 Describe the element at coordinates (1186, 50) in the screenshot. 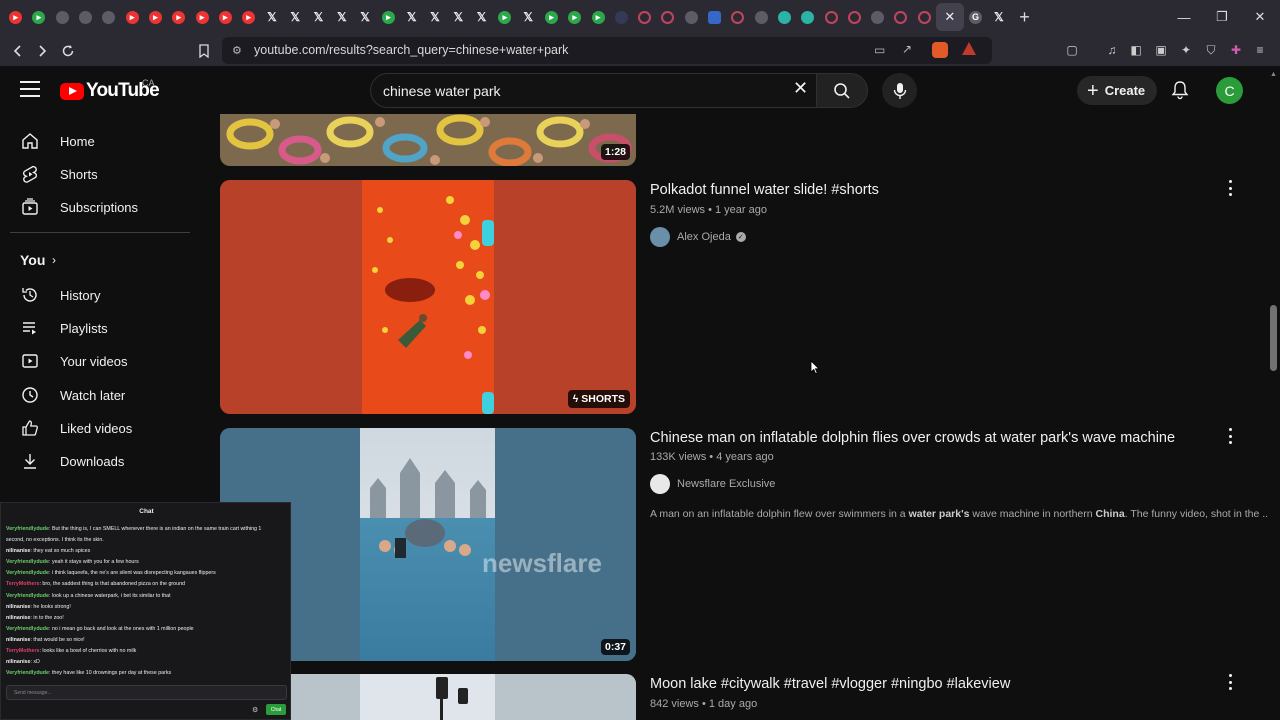

I see `ai-icon: ✦` at that location.